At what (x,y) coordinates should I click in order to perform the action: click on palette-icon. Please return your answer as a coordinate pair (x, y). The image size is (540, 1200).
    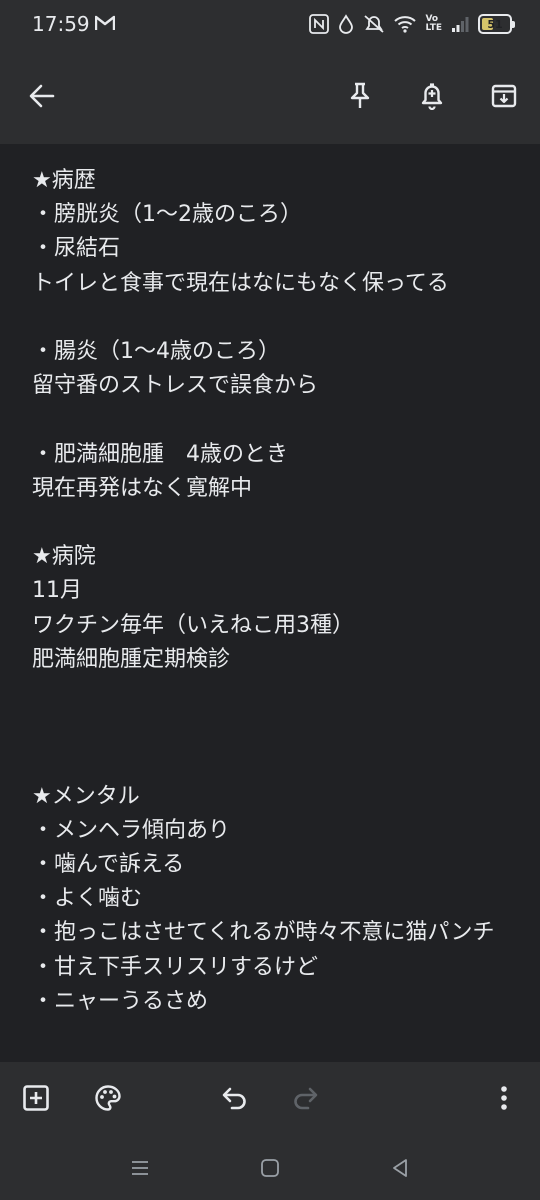
    Looking at the image, I should click on (108, 1098).